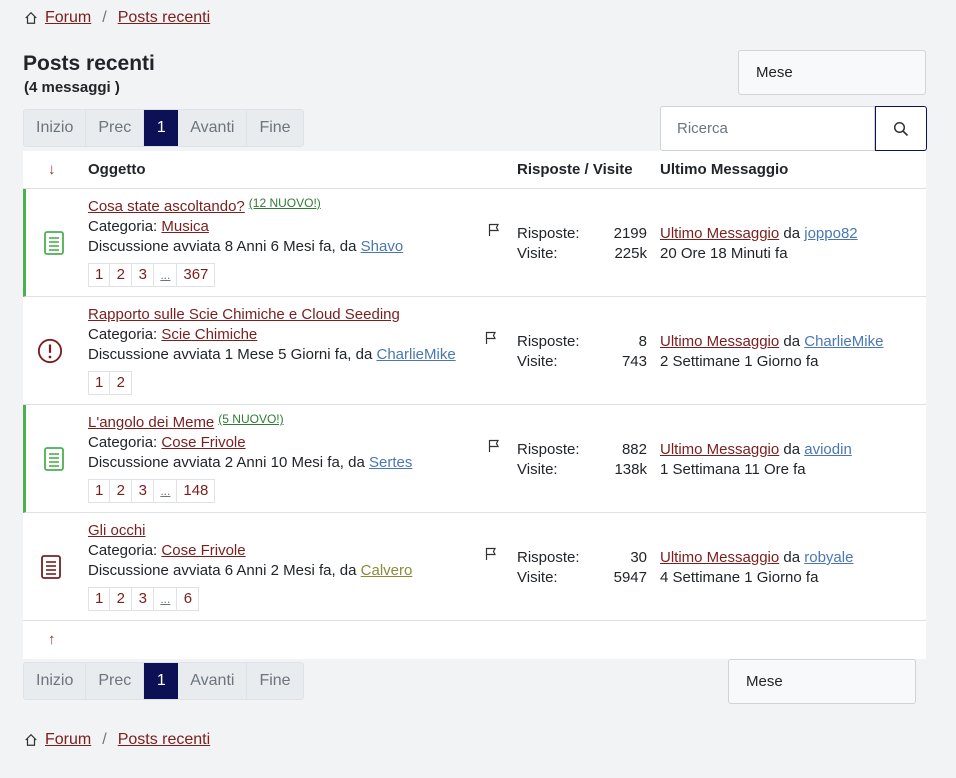 The width and height of the screenshot is (956, 778). I want to click on topic-pages: 1 2 3 ... 6, so click(250, 599).